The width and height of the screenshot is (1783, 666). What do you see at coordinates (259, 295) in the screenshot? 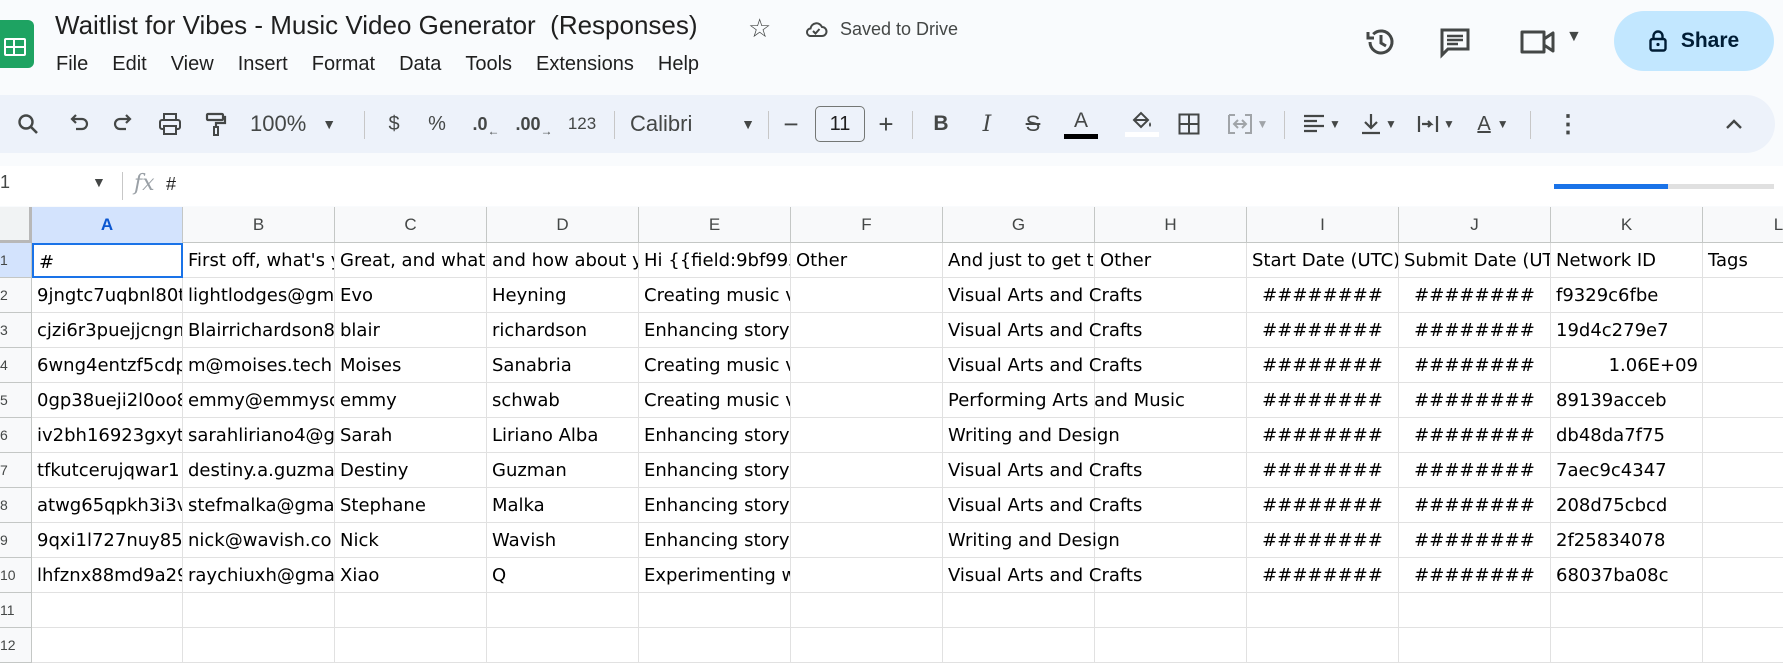
I see `table-cell: lightlodges@gm` at bounding box center [259, 295].